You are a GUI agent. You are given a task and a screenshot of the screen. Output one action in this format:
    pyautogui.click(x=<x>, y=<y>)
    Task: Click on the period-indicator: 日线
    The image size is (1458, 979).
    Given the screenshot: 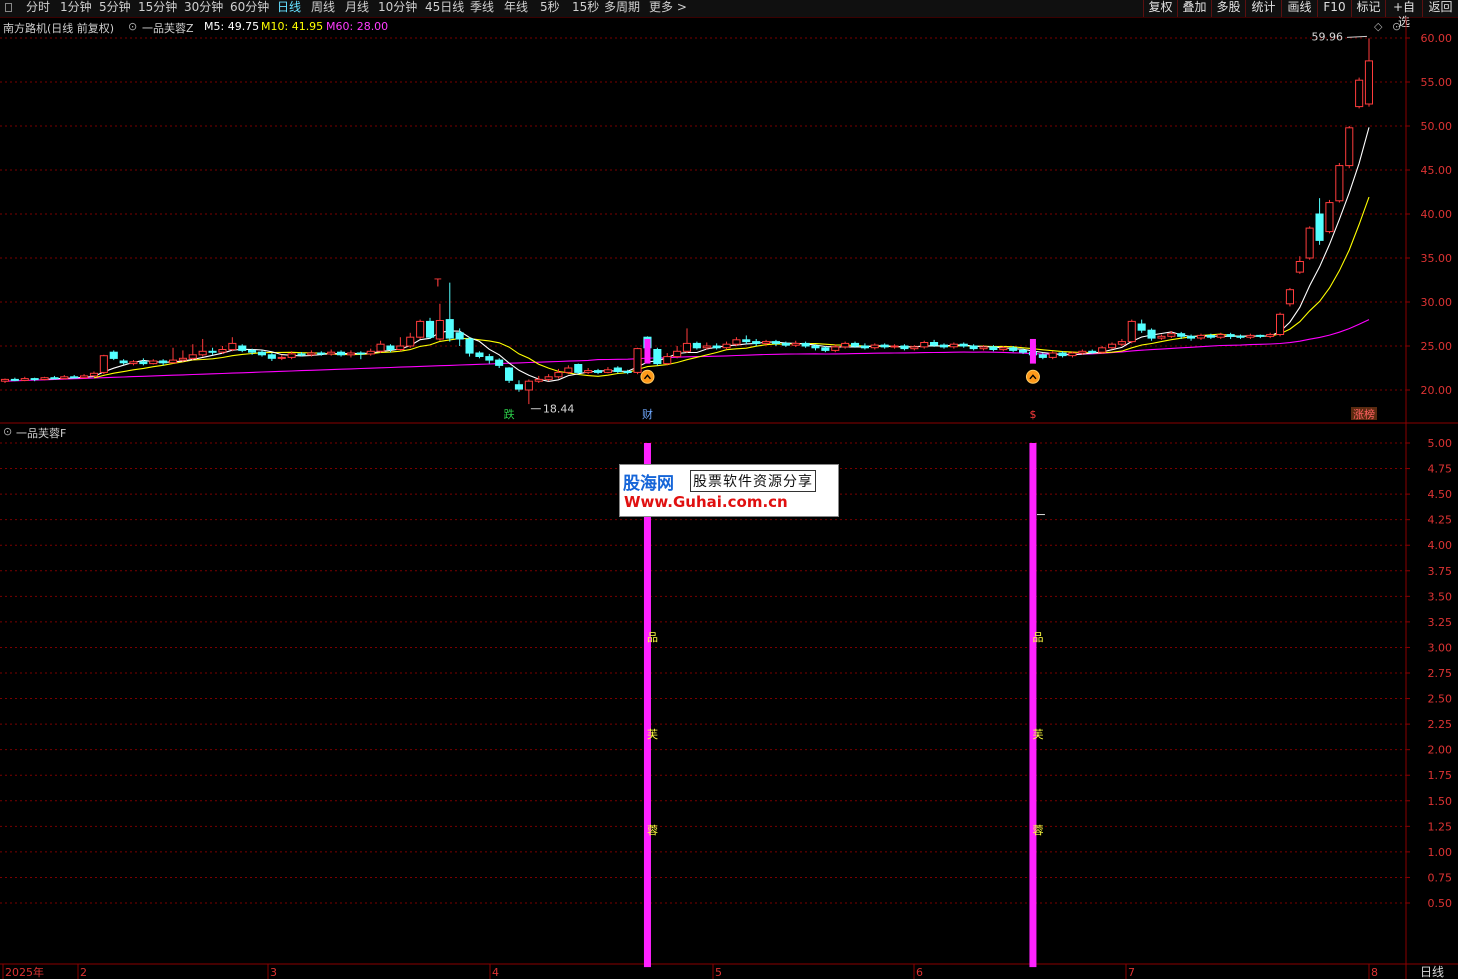 What is the action you would take?
    pyautogui.click(x=1432, y=972)
    